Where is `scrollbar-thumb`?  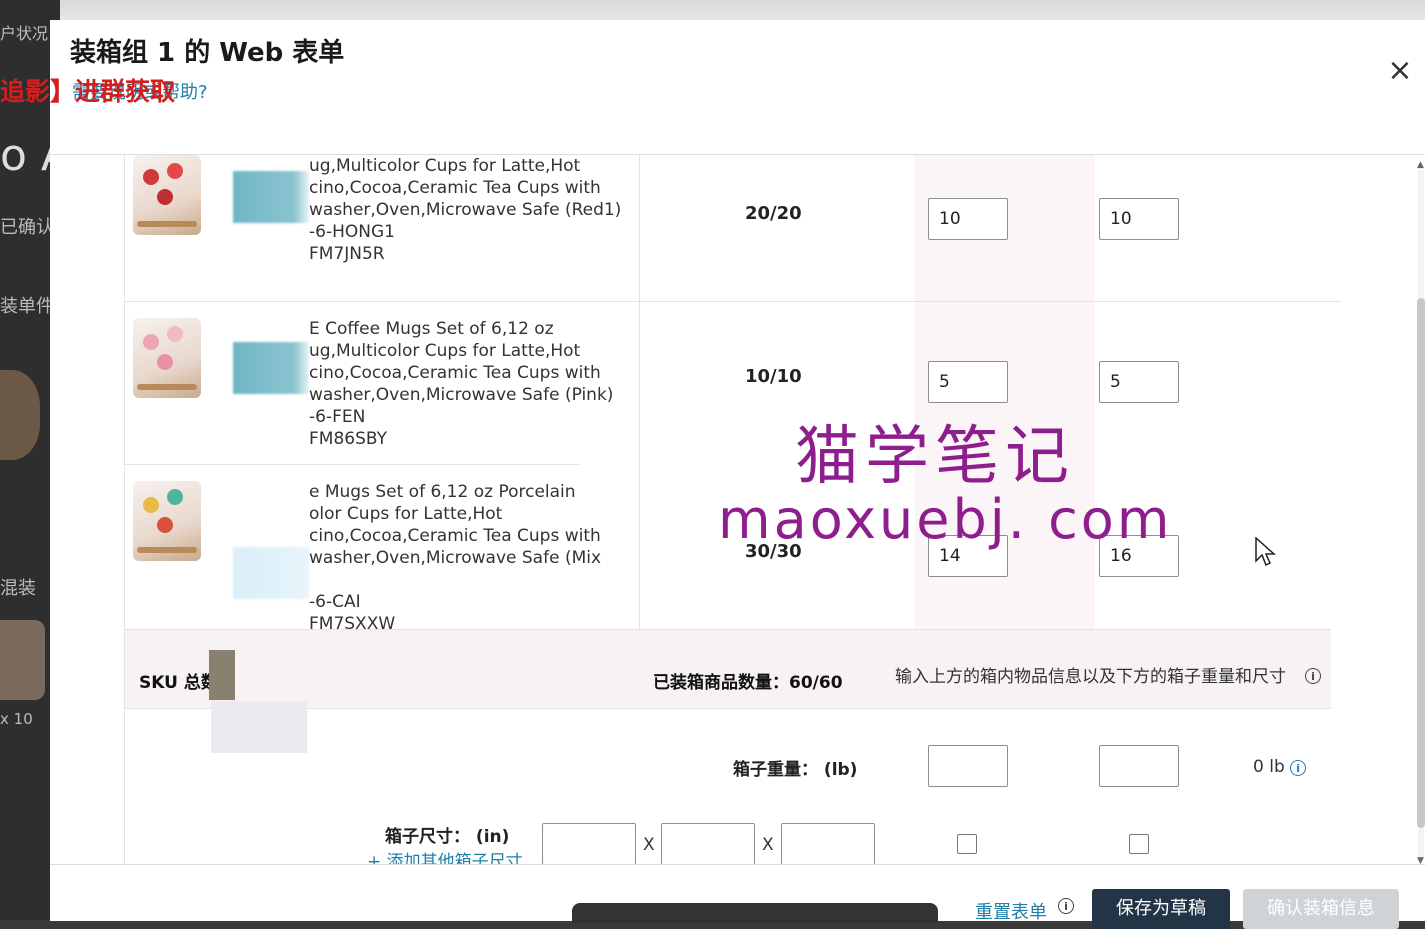 scrollbar-thumb is located at coordinates (1421, 563).